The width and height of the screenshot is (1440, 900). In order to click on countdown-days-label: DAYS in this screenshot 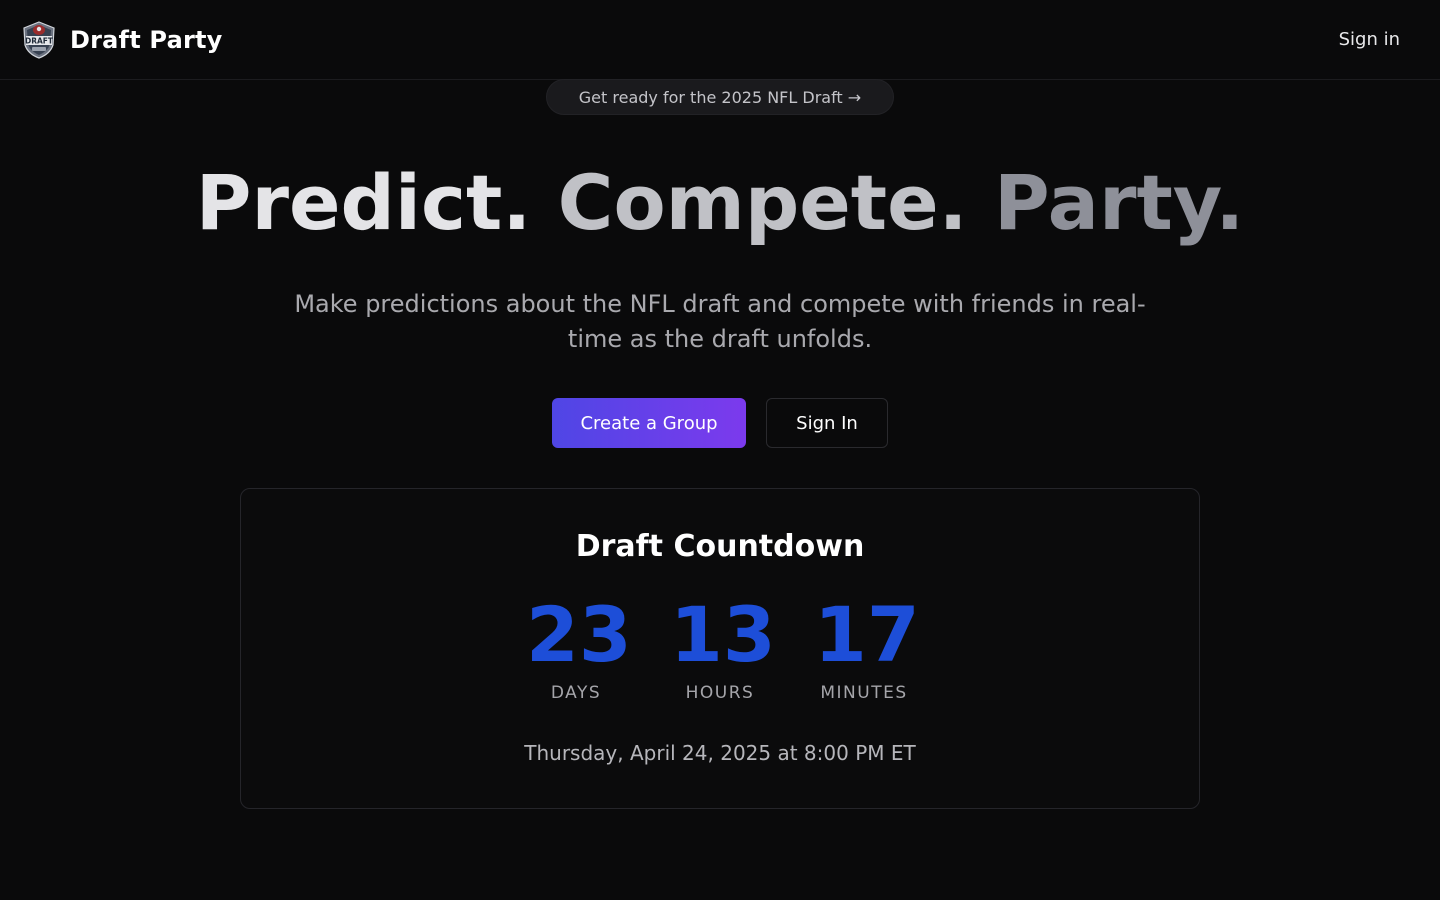, I will do `click(576, 693)`.